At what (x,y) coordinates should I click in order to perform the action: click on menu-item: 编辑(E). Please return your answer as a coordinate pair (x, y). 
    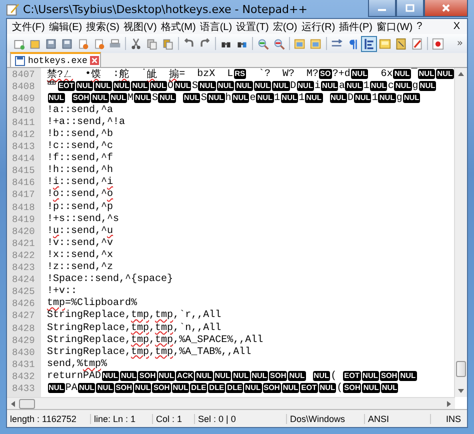
    Looking at the image, I should click on (65, 27).